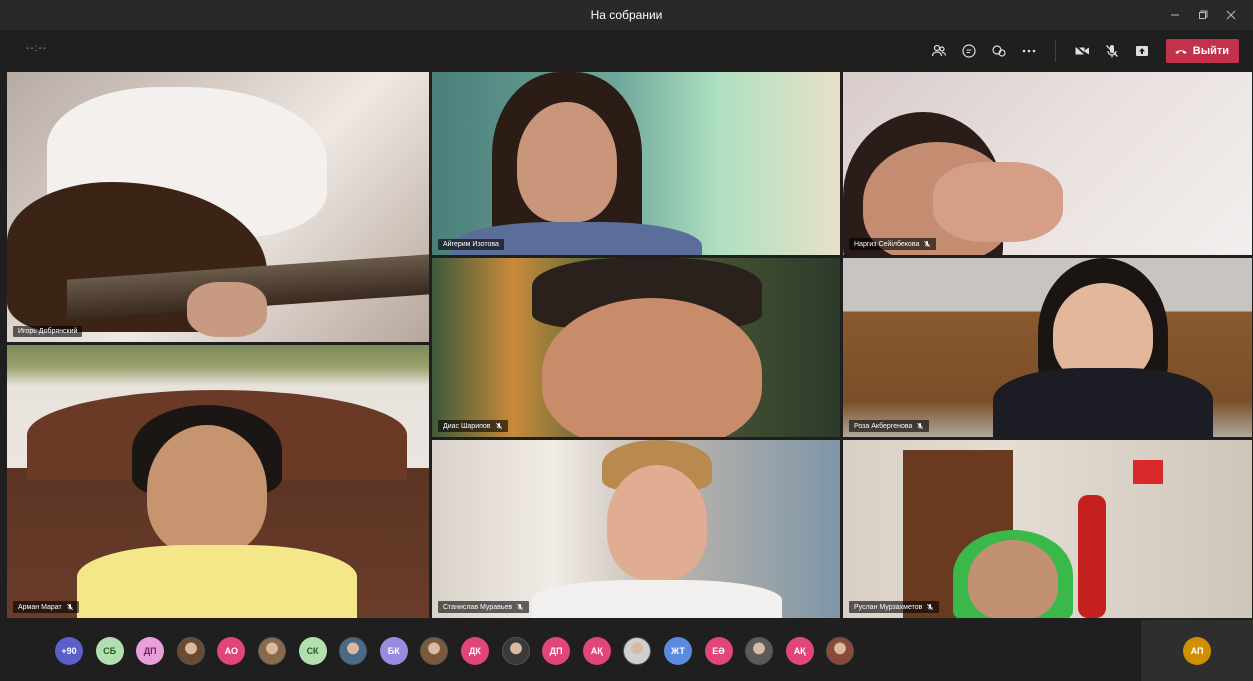  I want to click on minimize-button, so click(1175, 15).